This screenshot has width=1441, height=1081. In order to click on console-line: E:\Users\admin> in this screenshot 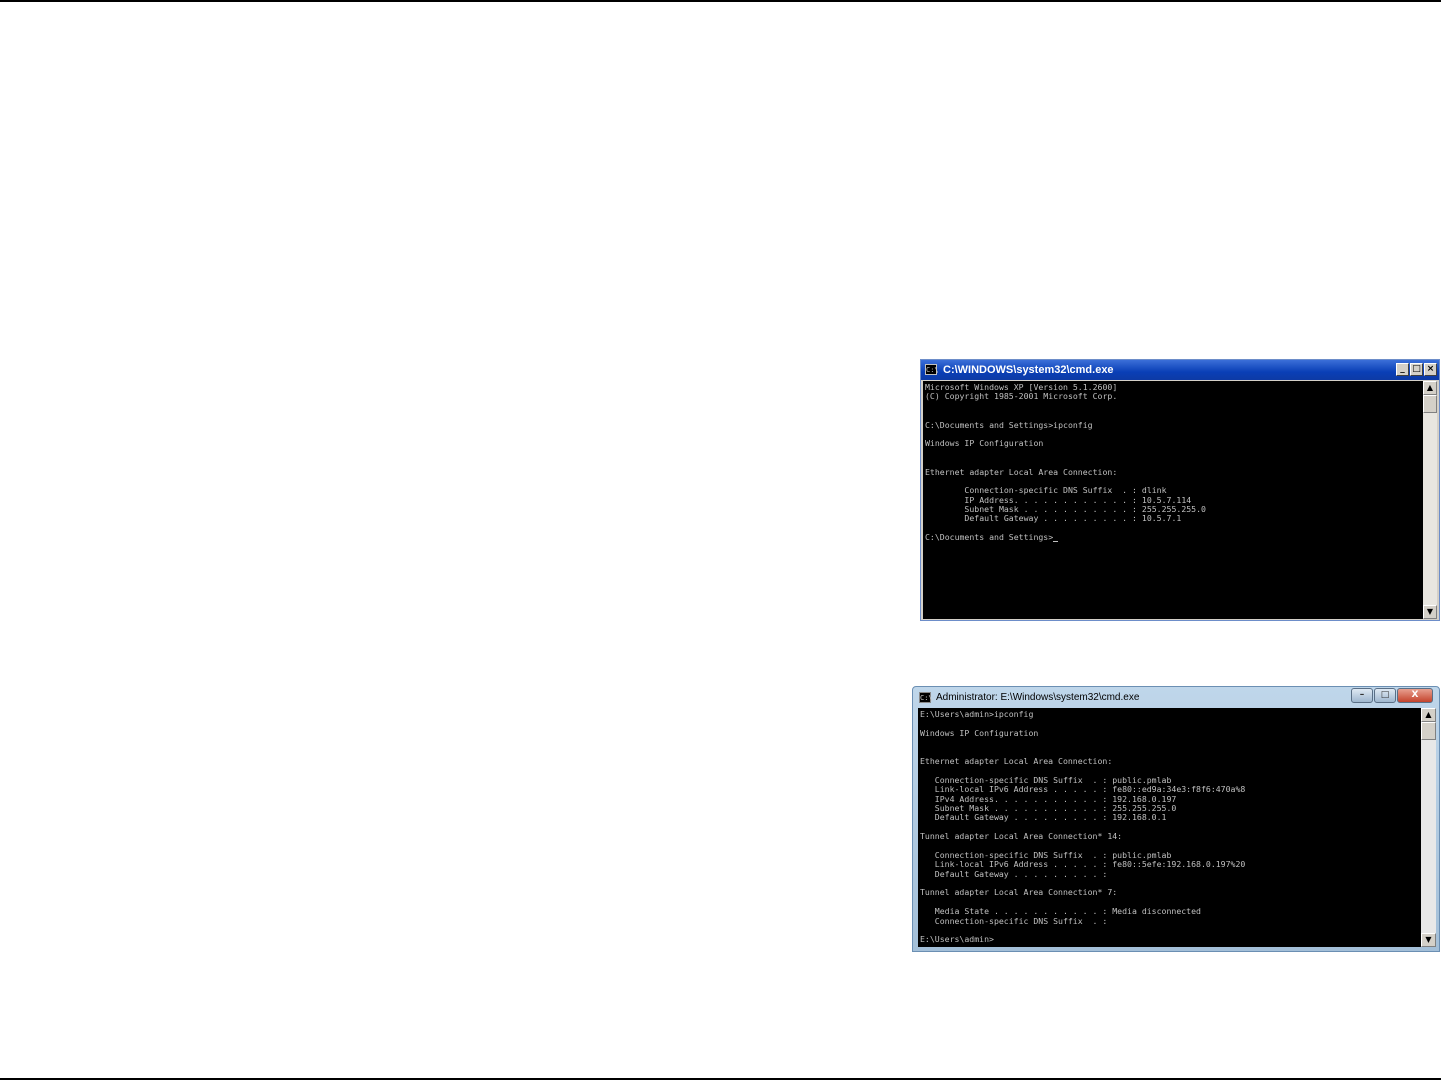, I will do `click(957, 939)`.